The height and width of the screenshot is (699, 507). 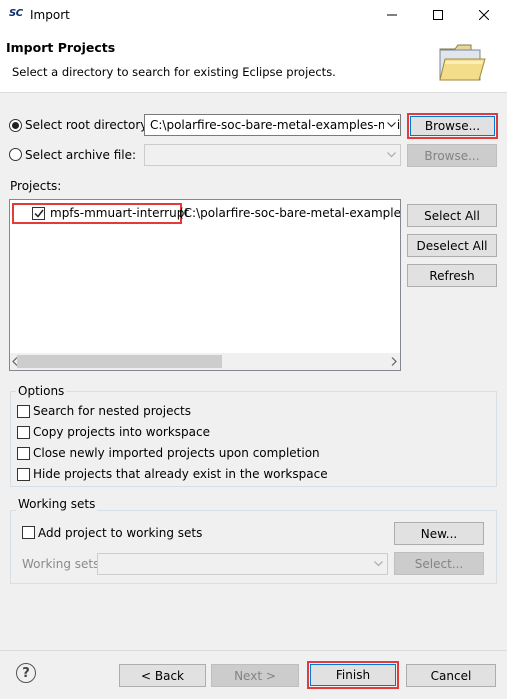 What do you see at coordinates (50, 15) in the screenshot?
I see `window-title: Import` at bounding box center [50, 15].